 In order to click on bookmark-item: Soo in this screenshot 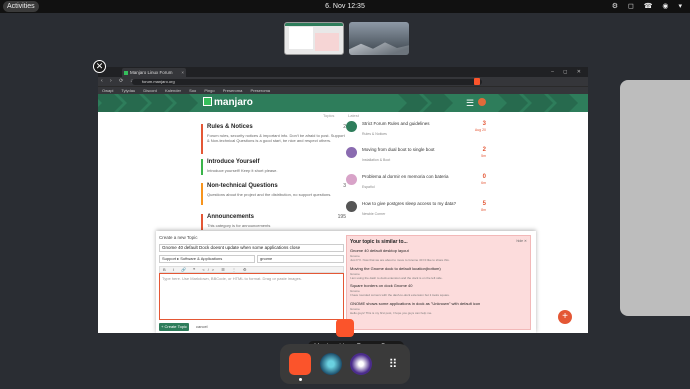, I will do `click(192, 90)`.